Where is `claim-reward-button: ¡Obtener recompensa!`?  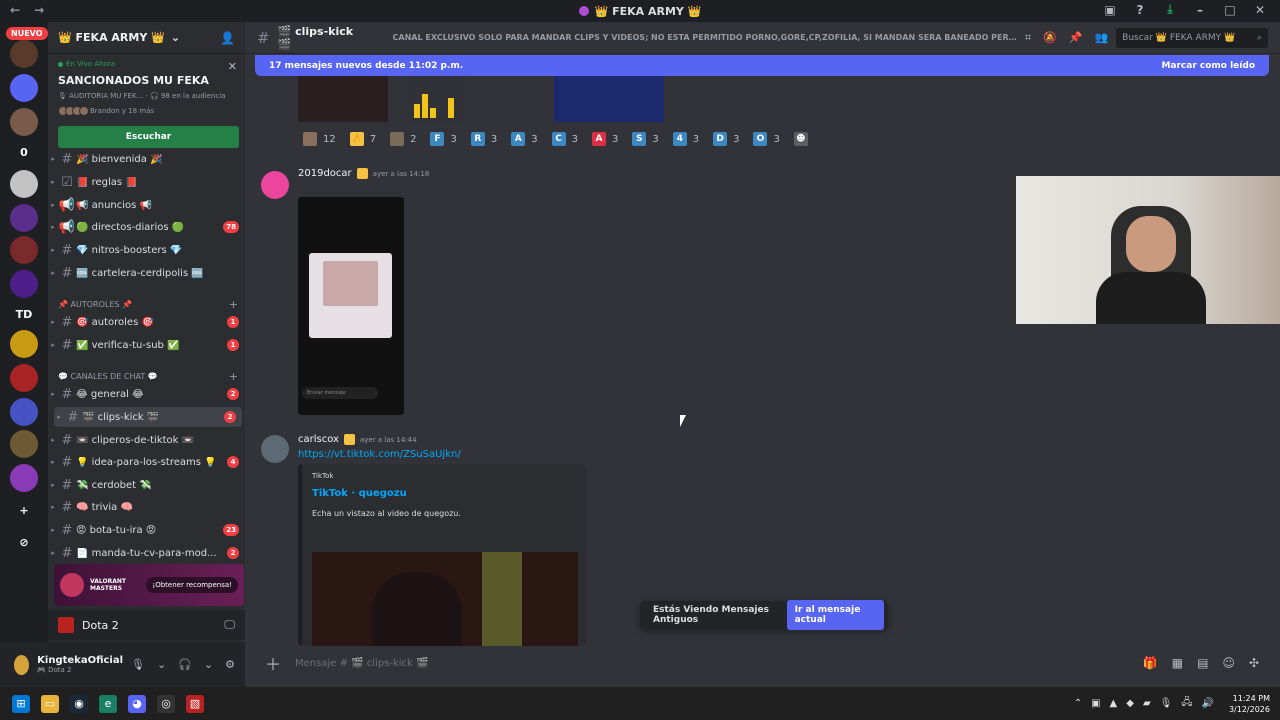 claim-reward-button: ¡Obtener recompensa! is located at coordinates (192, 585).